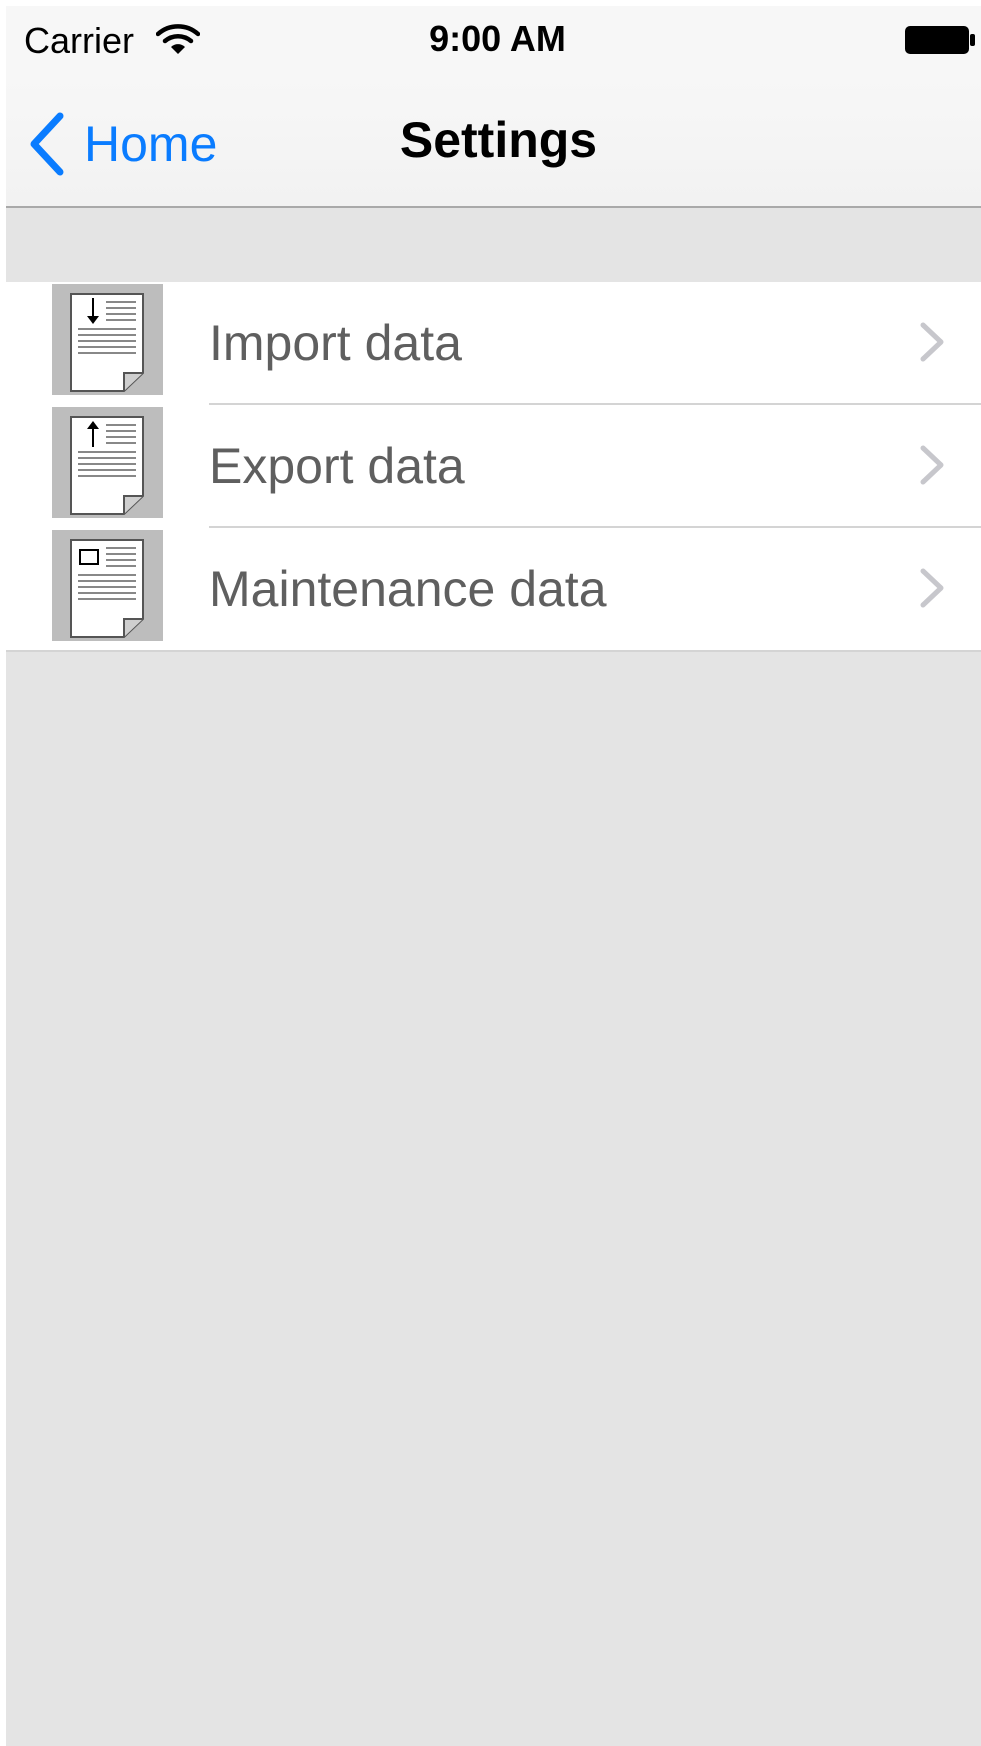 This screenshot has width=981, height=1746. I want to click on document-maintenance-icon, so click(107, 585).